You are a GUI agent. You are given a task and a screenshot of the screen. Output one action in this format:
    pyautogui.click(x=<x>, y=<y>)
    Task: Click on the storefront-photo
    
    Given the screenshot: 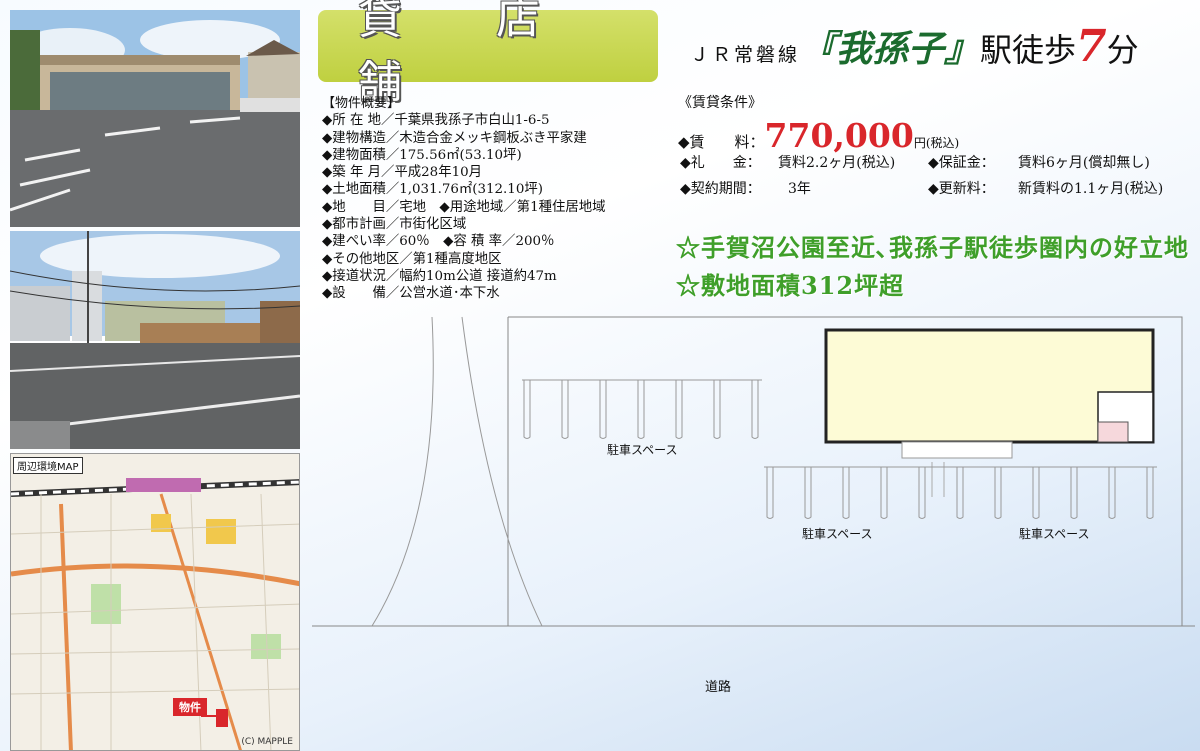 What is the action you would take?
    pyautogui.click(x=155, y=118)
    